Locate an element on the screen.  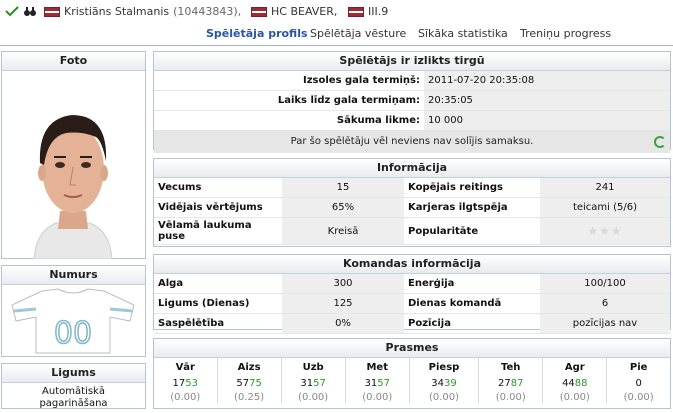
player-name: Kristiāns Stalmanis is located at coordinates (116, 11).